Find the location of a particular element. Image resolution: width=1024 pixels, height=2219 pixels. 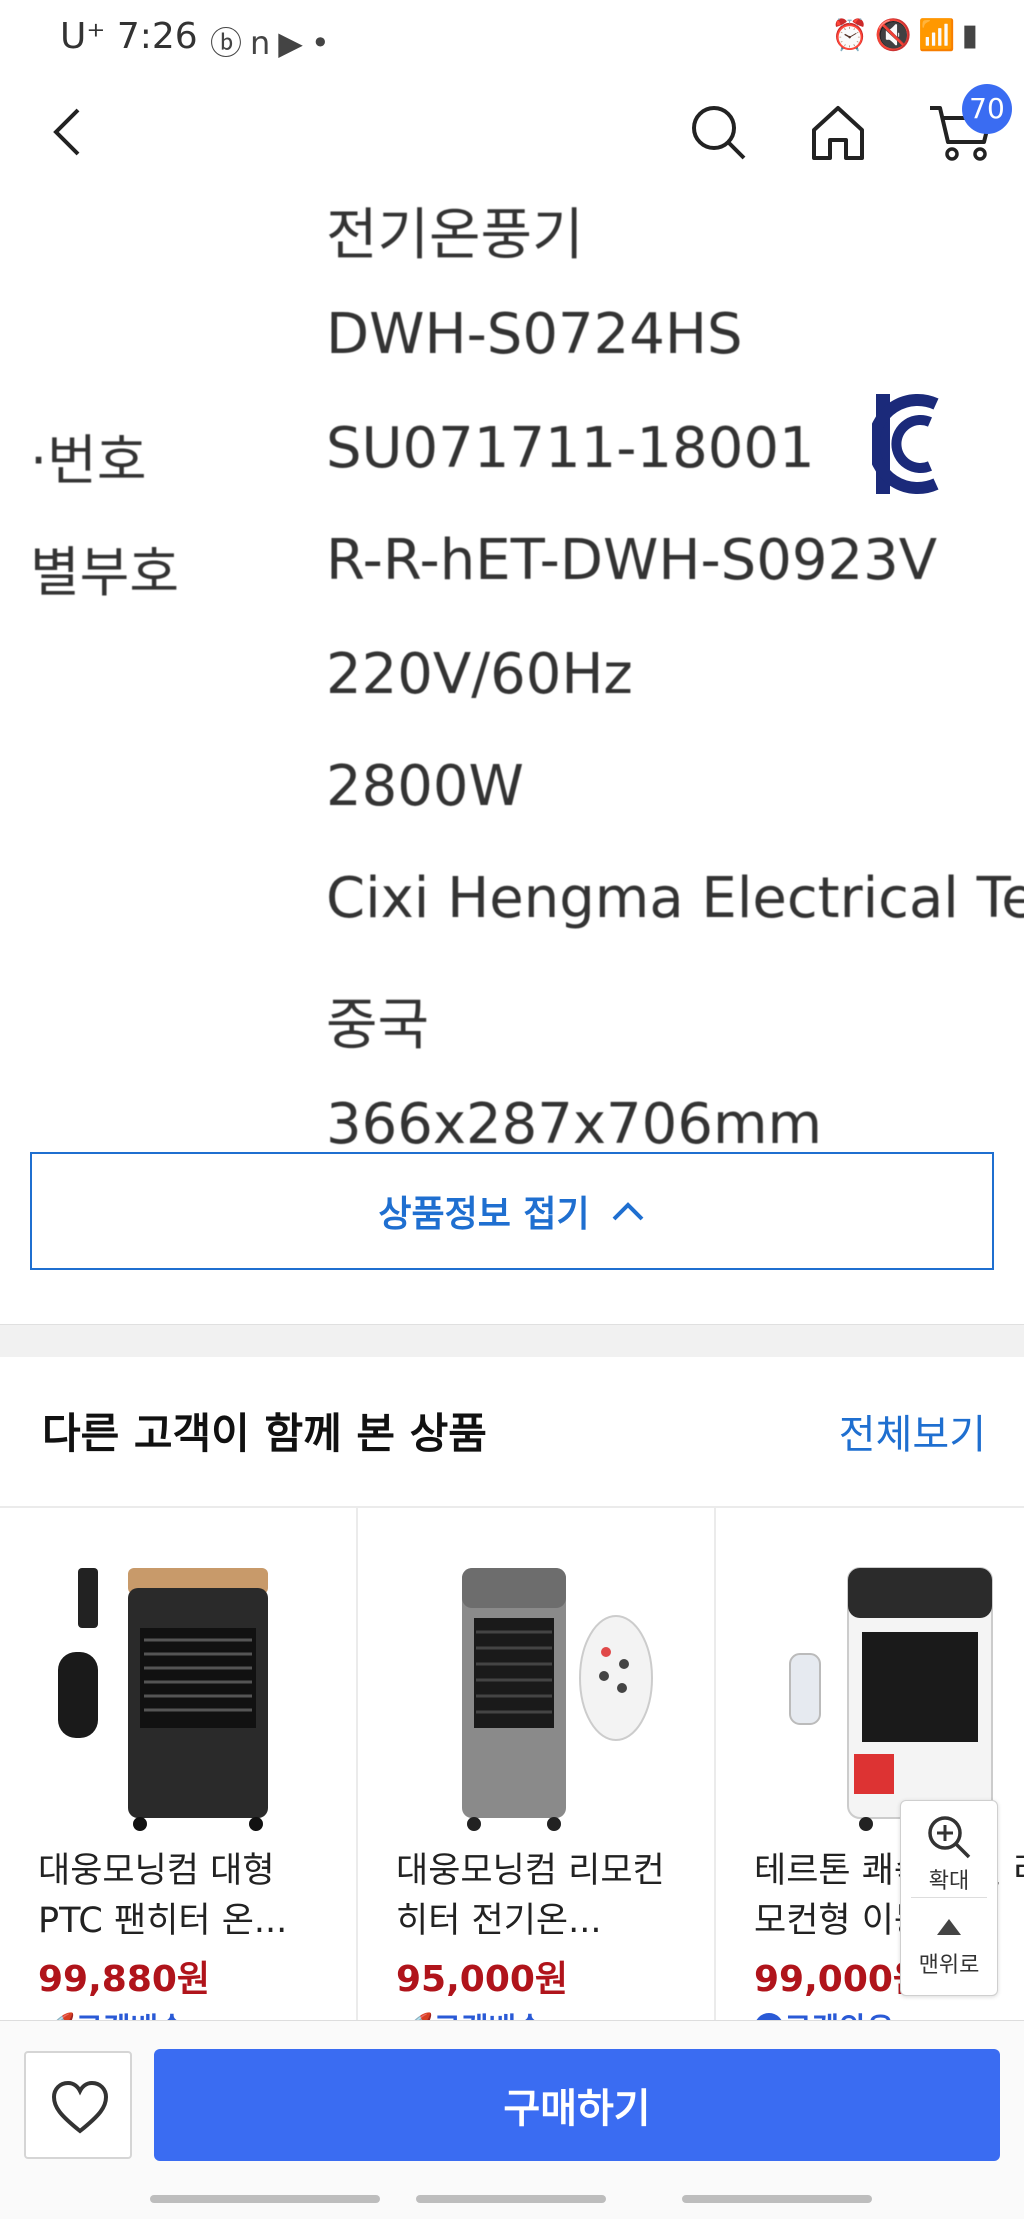

battery-icon: ▮ is located at coordinates (972, 35).